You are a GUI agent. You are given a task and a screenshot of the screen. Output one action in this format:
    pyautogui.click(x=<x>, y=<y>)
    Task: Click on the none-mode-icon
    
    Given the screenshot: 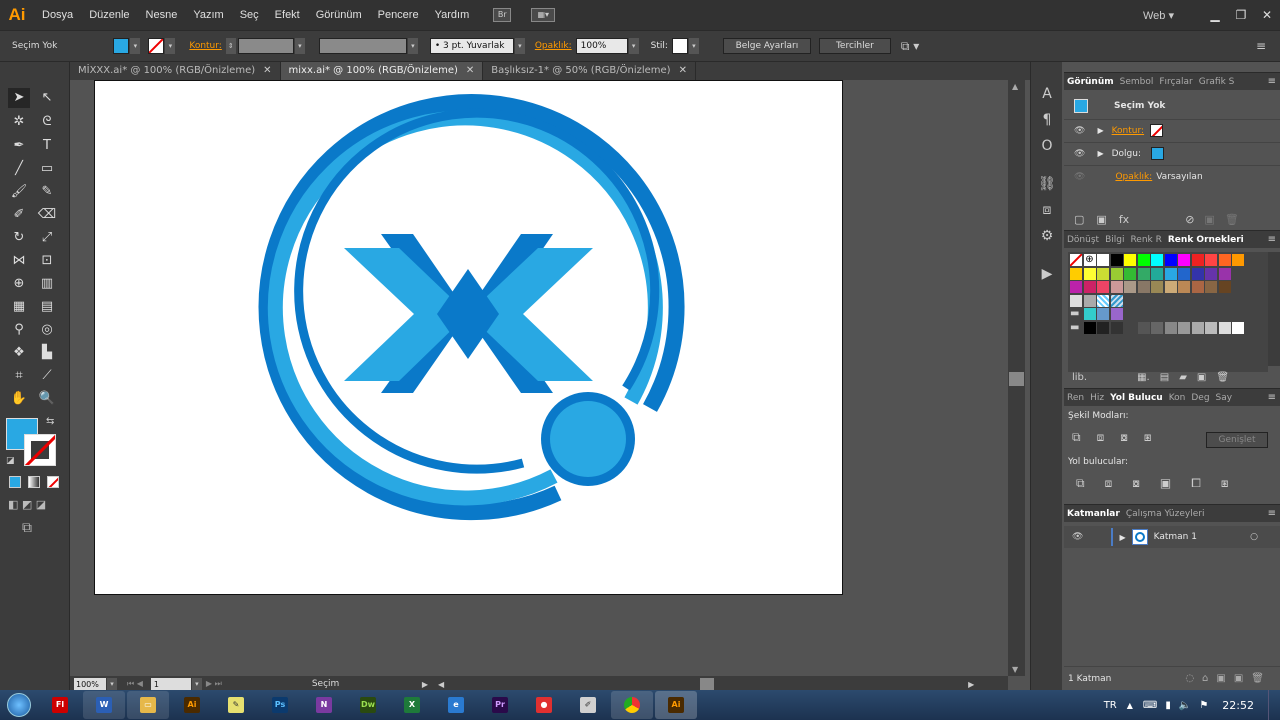 What is the action you would take?
    pyautogui.click(x=53, y=482)
    